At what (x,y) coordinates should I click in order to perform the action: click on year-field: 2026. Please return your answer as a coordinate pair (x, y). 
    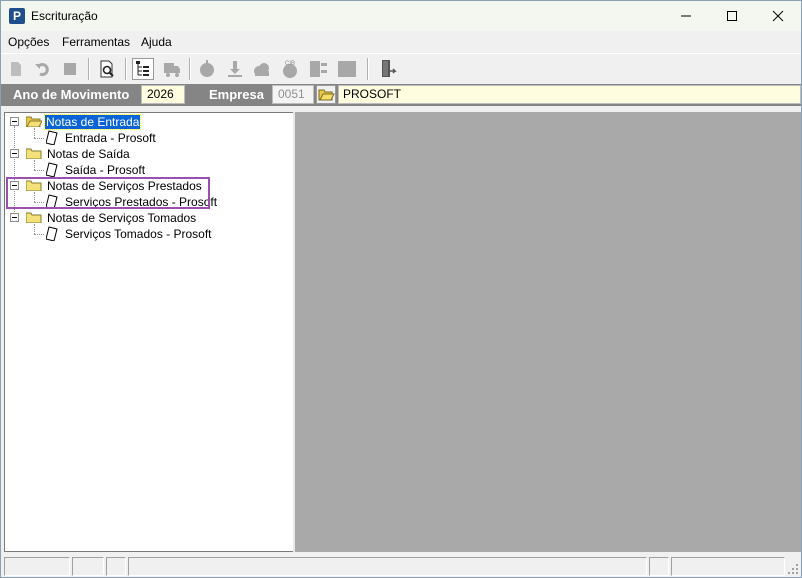
    Looking at the image, I should click on (163, 94).